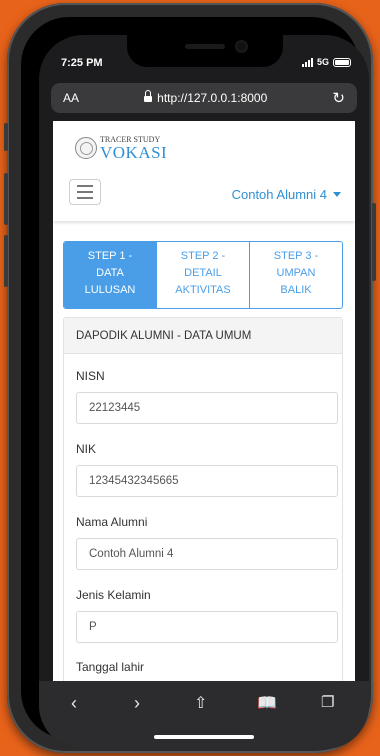 This screenshot has height=756, width=380. Describe the element at coordinates (338, 98) in the screenshot. I see `reload-icon: ↻` at that location.